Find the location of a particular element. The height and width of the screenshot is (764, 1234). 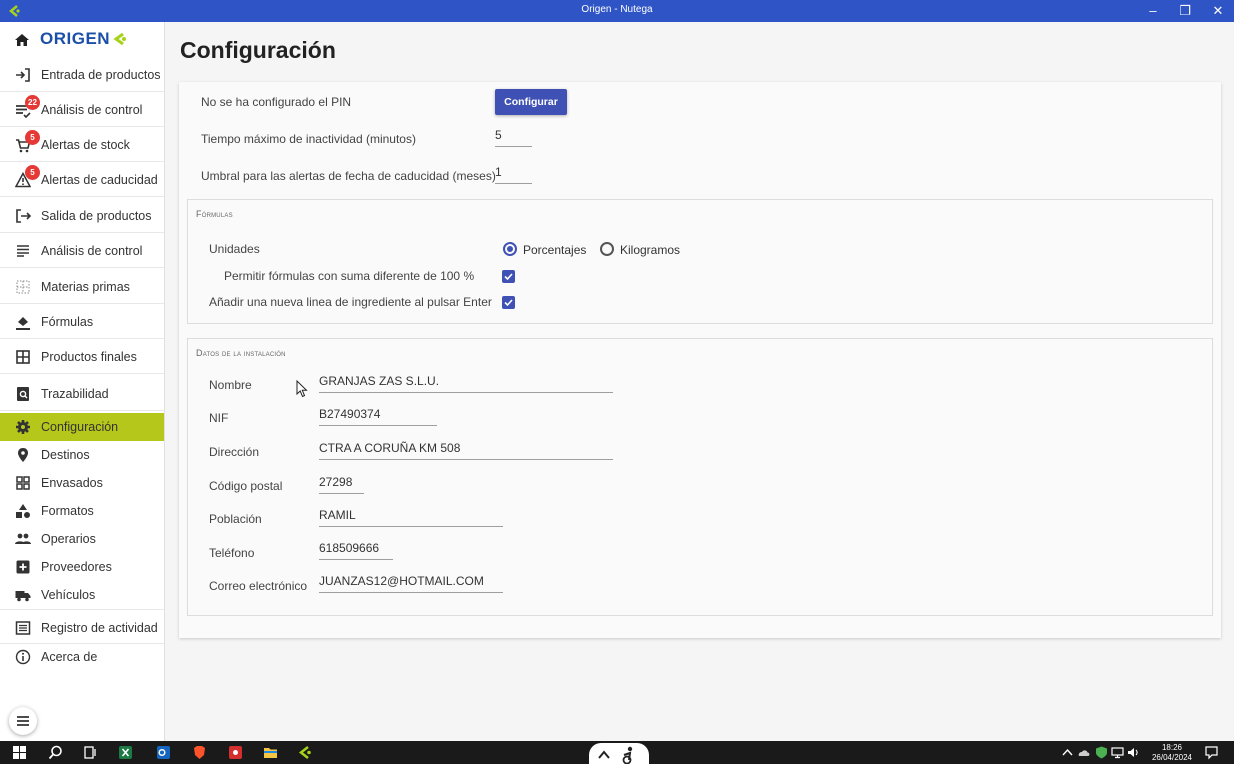

sidebar-item-label: Proveedores is located at coordinates (76, 567).